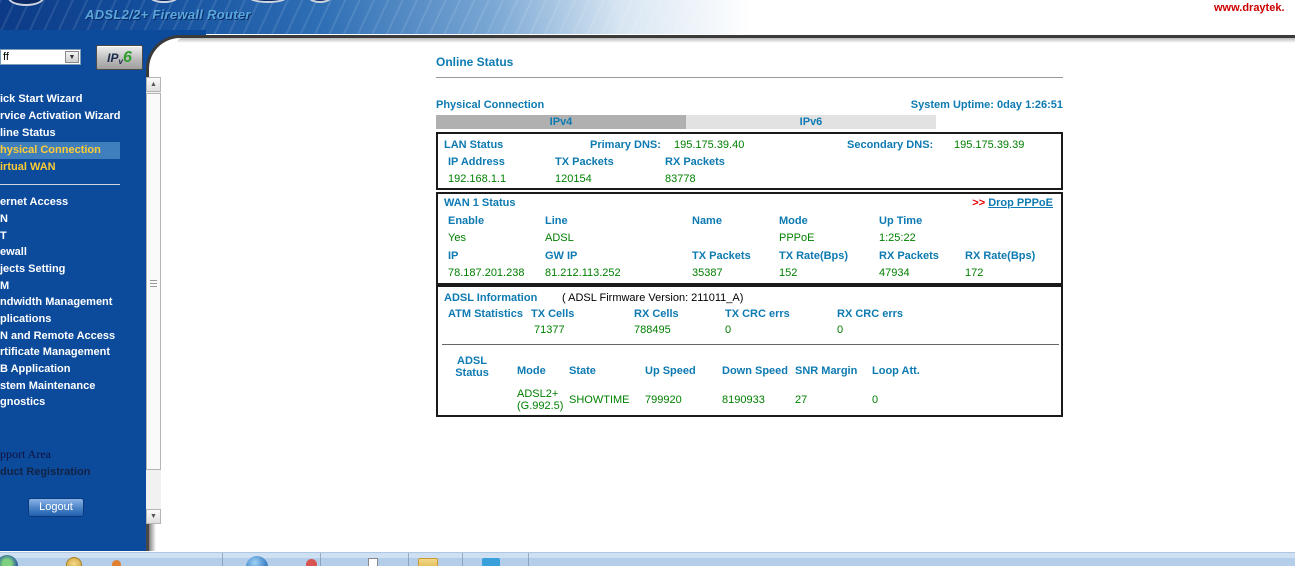  I want to click on sidebar-item-lan: N, so click(60, 219).